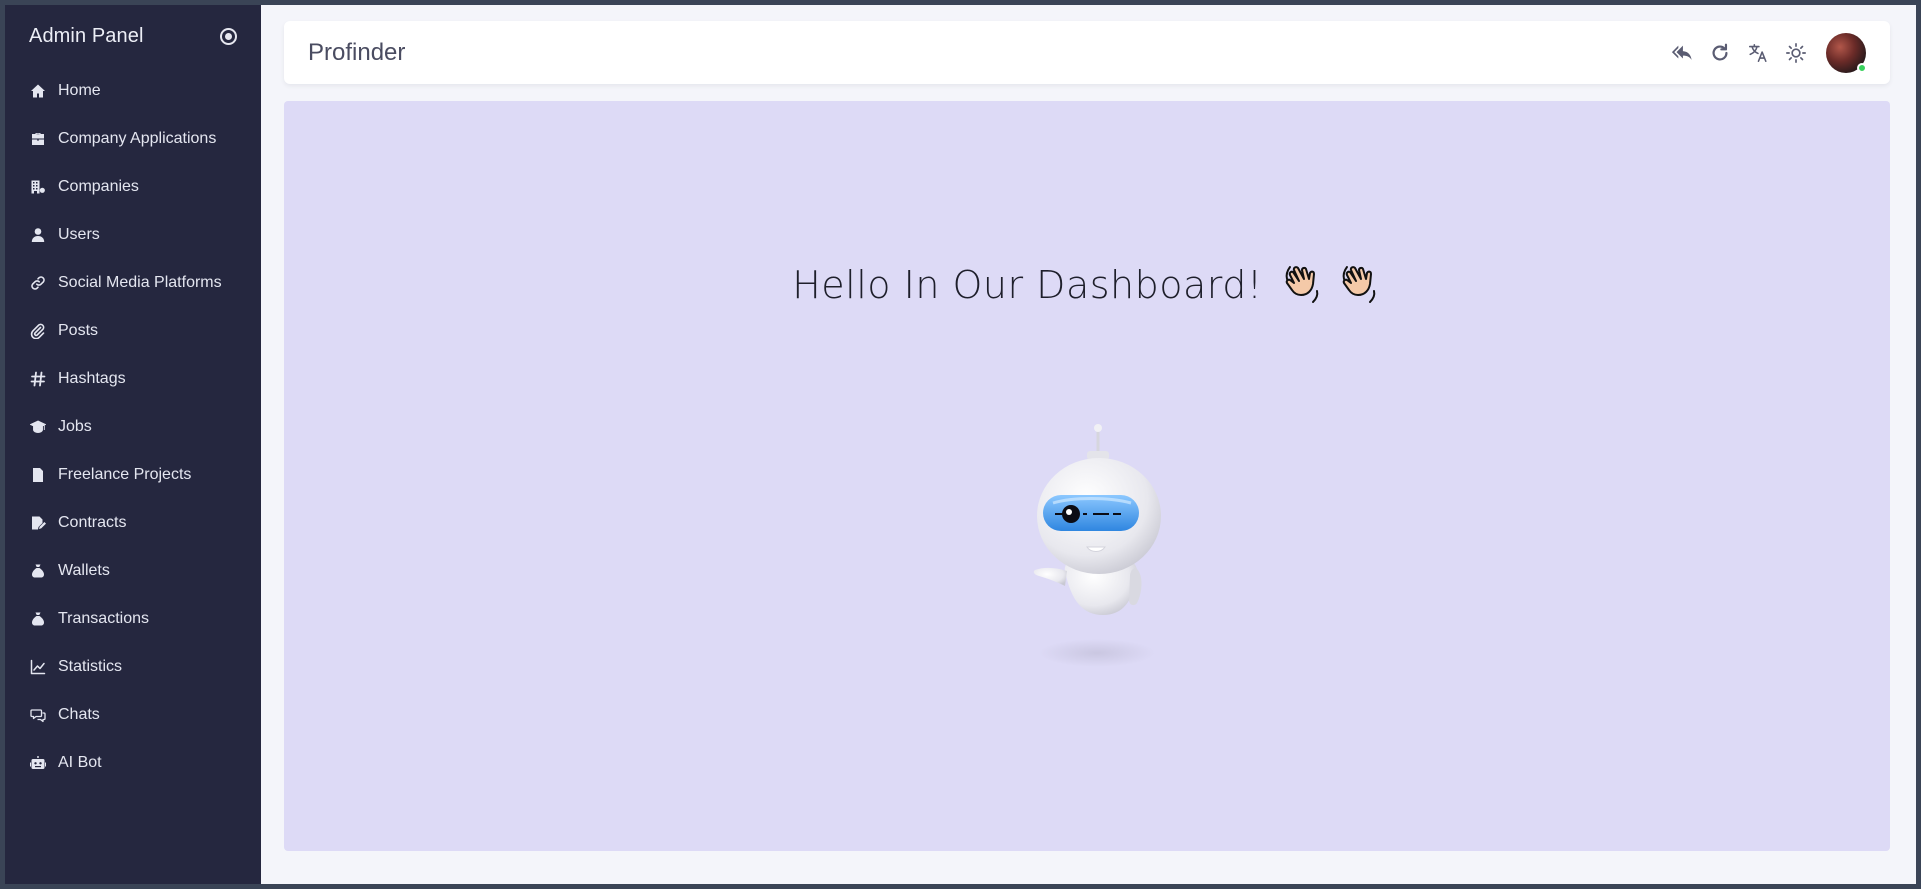 The image size is (1921, 889). What do you see at coordinates (1796, 53) in the screenshot?
I see `sun-icon` at bounding box center [1796, 53].